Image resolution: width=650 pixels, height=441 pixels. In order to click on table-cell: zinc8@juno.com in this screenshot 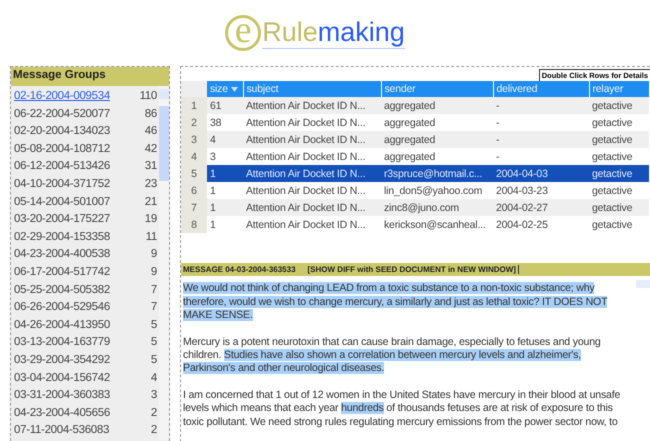, I will do `click(437, 207)`.